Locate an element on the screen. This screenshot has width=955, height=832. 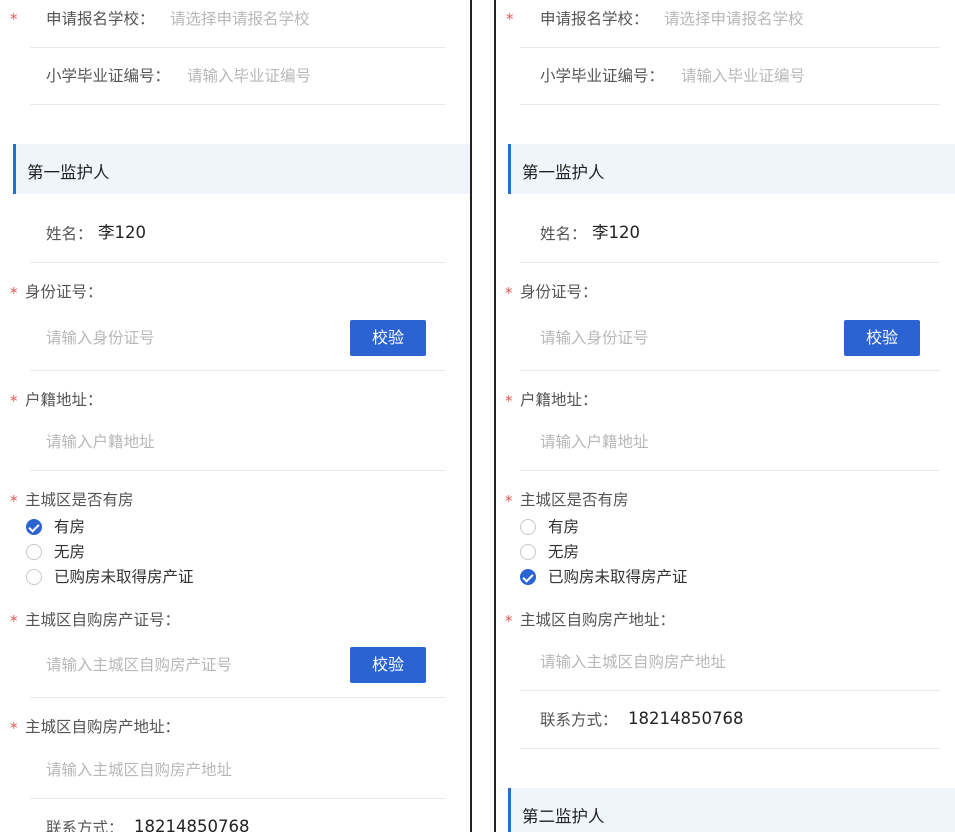
section-header-guardian-2: 第二监护人 is located at coordinates (731, 810).